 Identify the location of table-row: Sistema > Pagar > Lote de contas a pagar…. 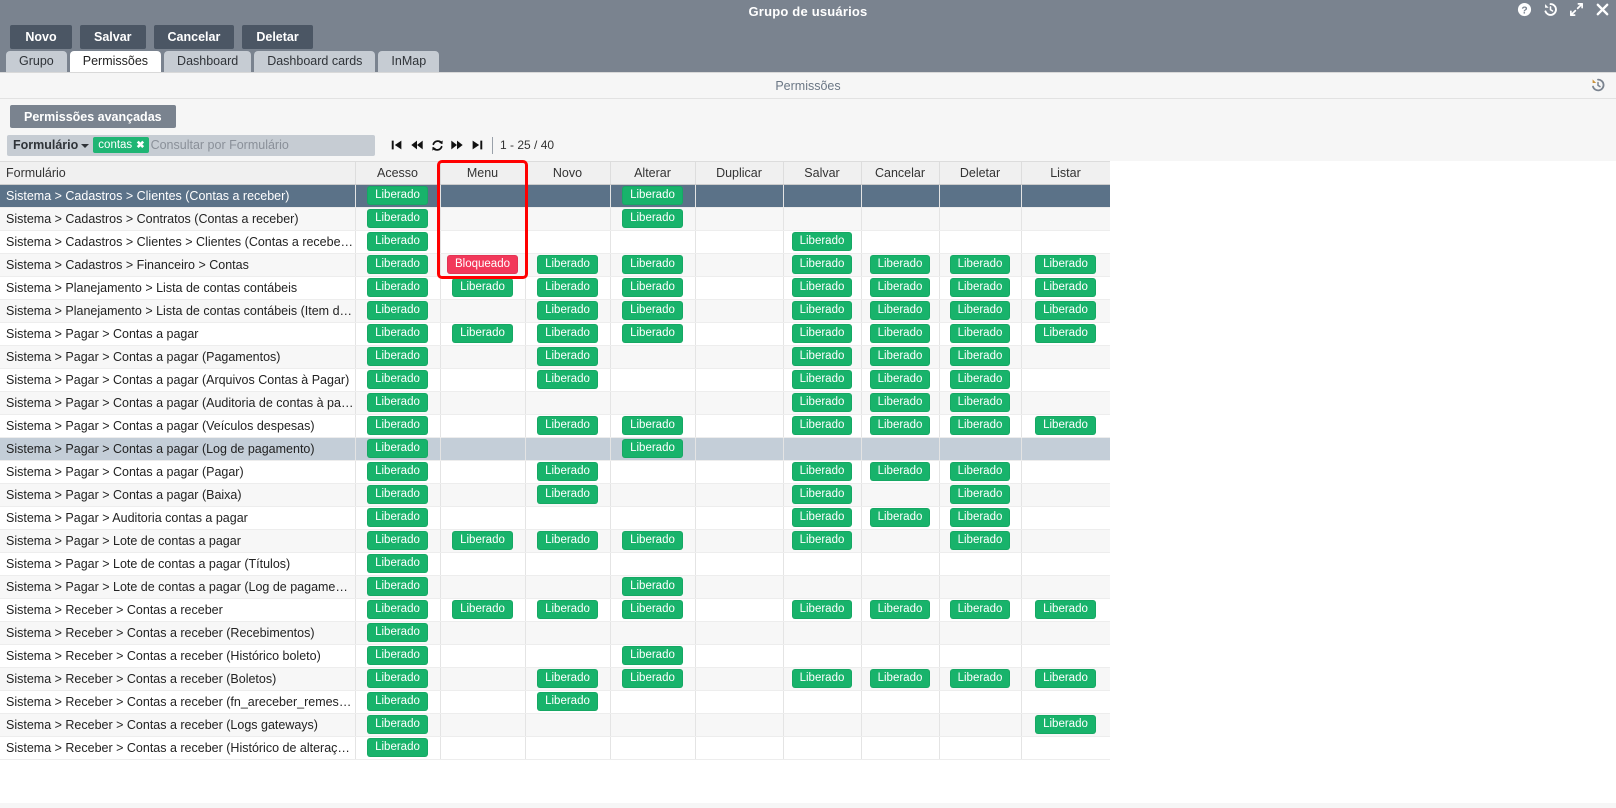
(555, 564).